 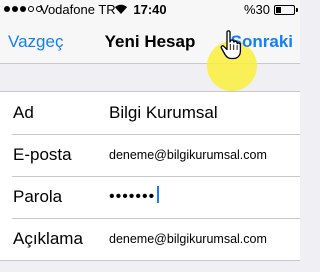 What do you see at coordinates (23, 112) in the screenshot?
I see `name-label: Ad` at bounding box center [23, 112].